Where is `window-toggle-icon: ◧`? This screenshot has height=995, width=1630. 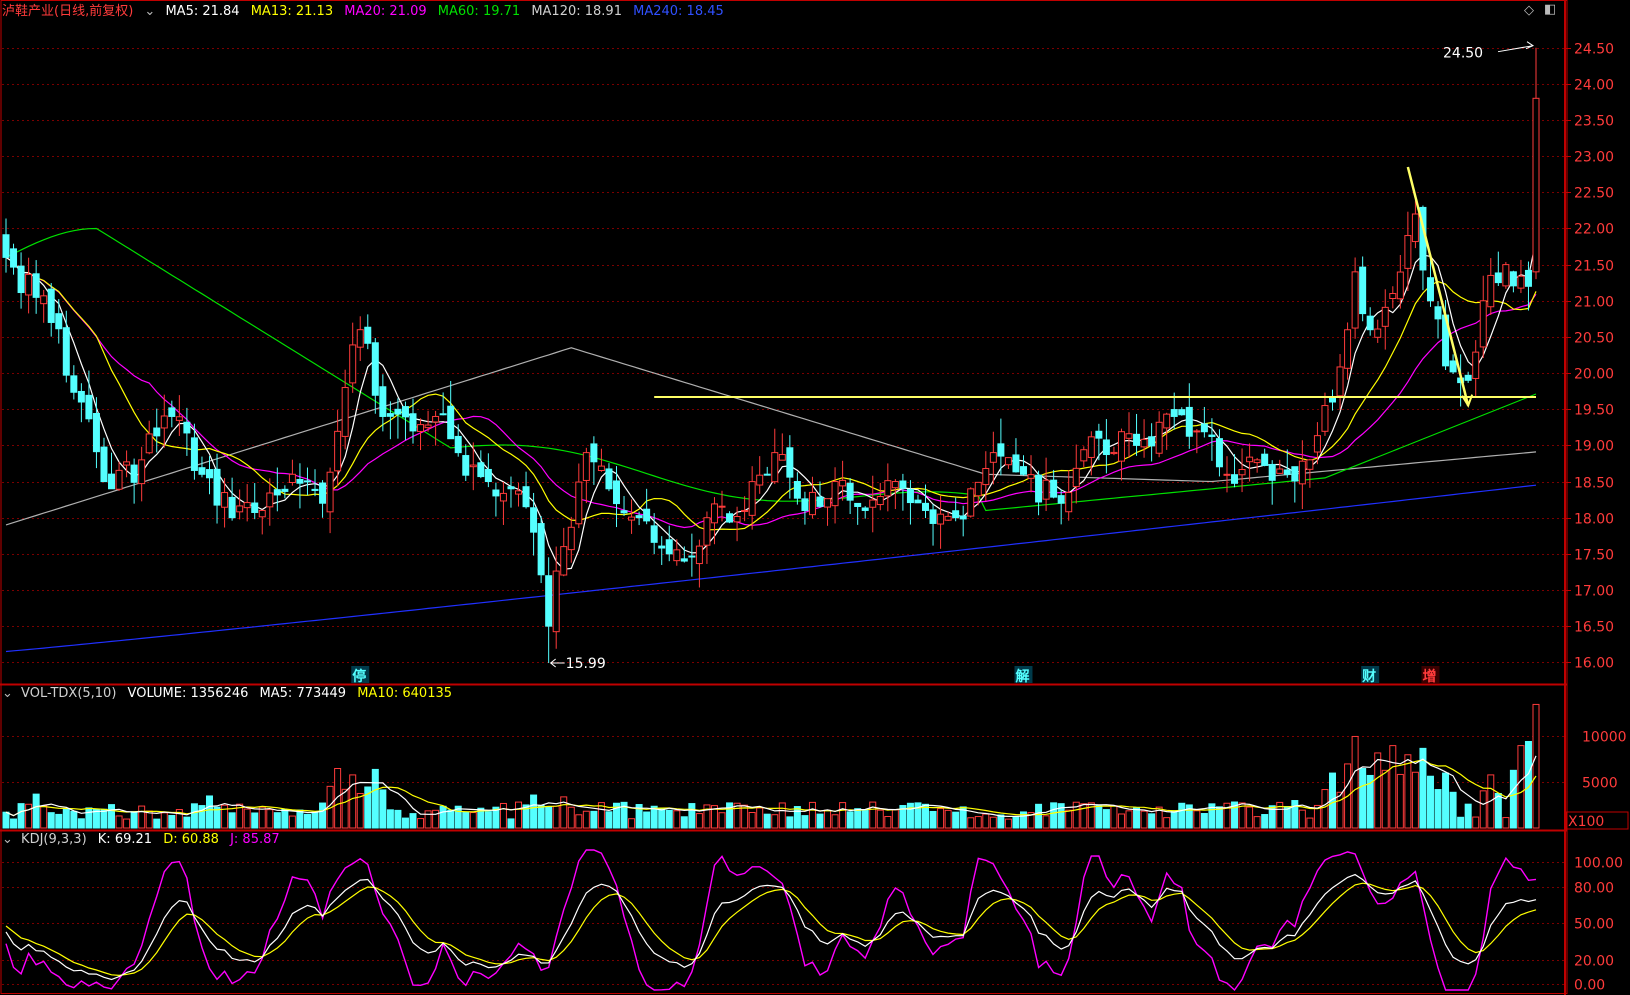 window-toggle-icon: ◧ is located at coordinates (1550, 9).